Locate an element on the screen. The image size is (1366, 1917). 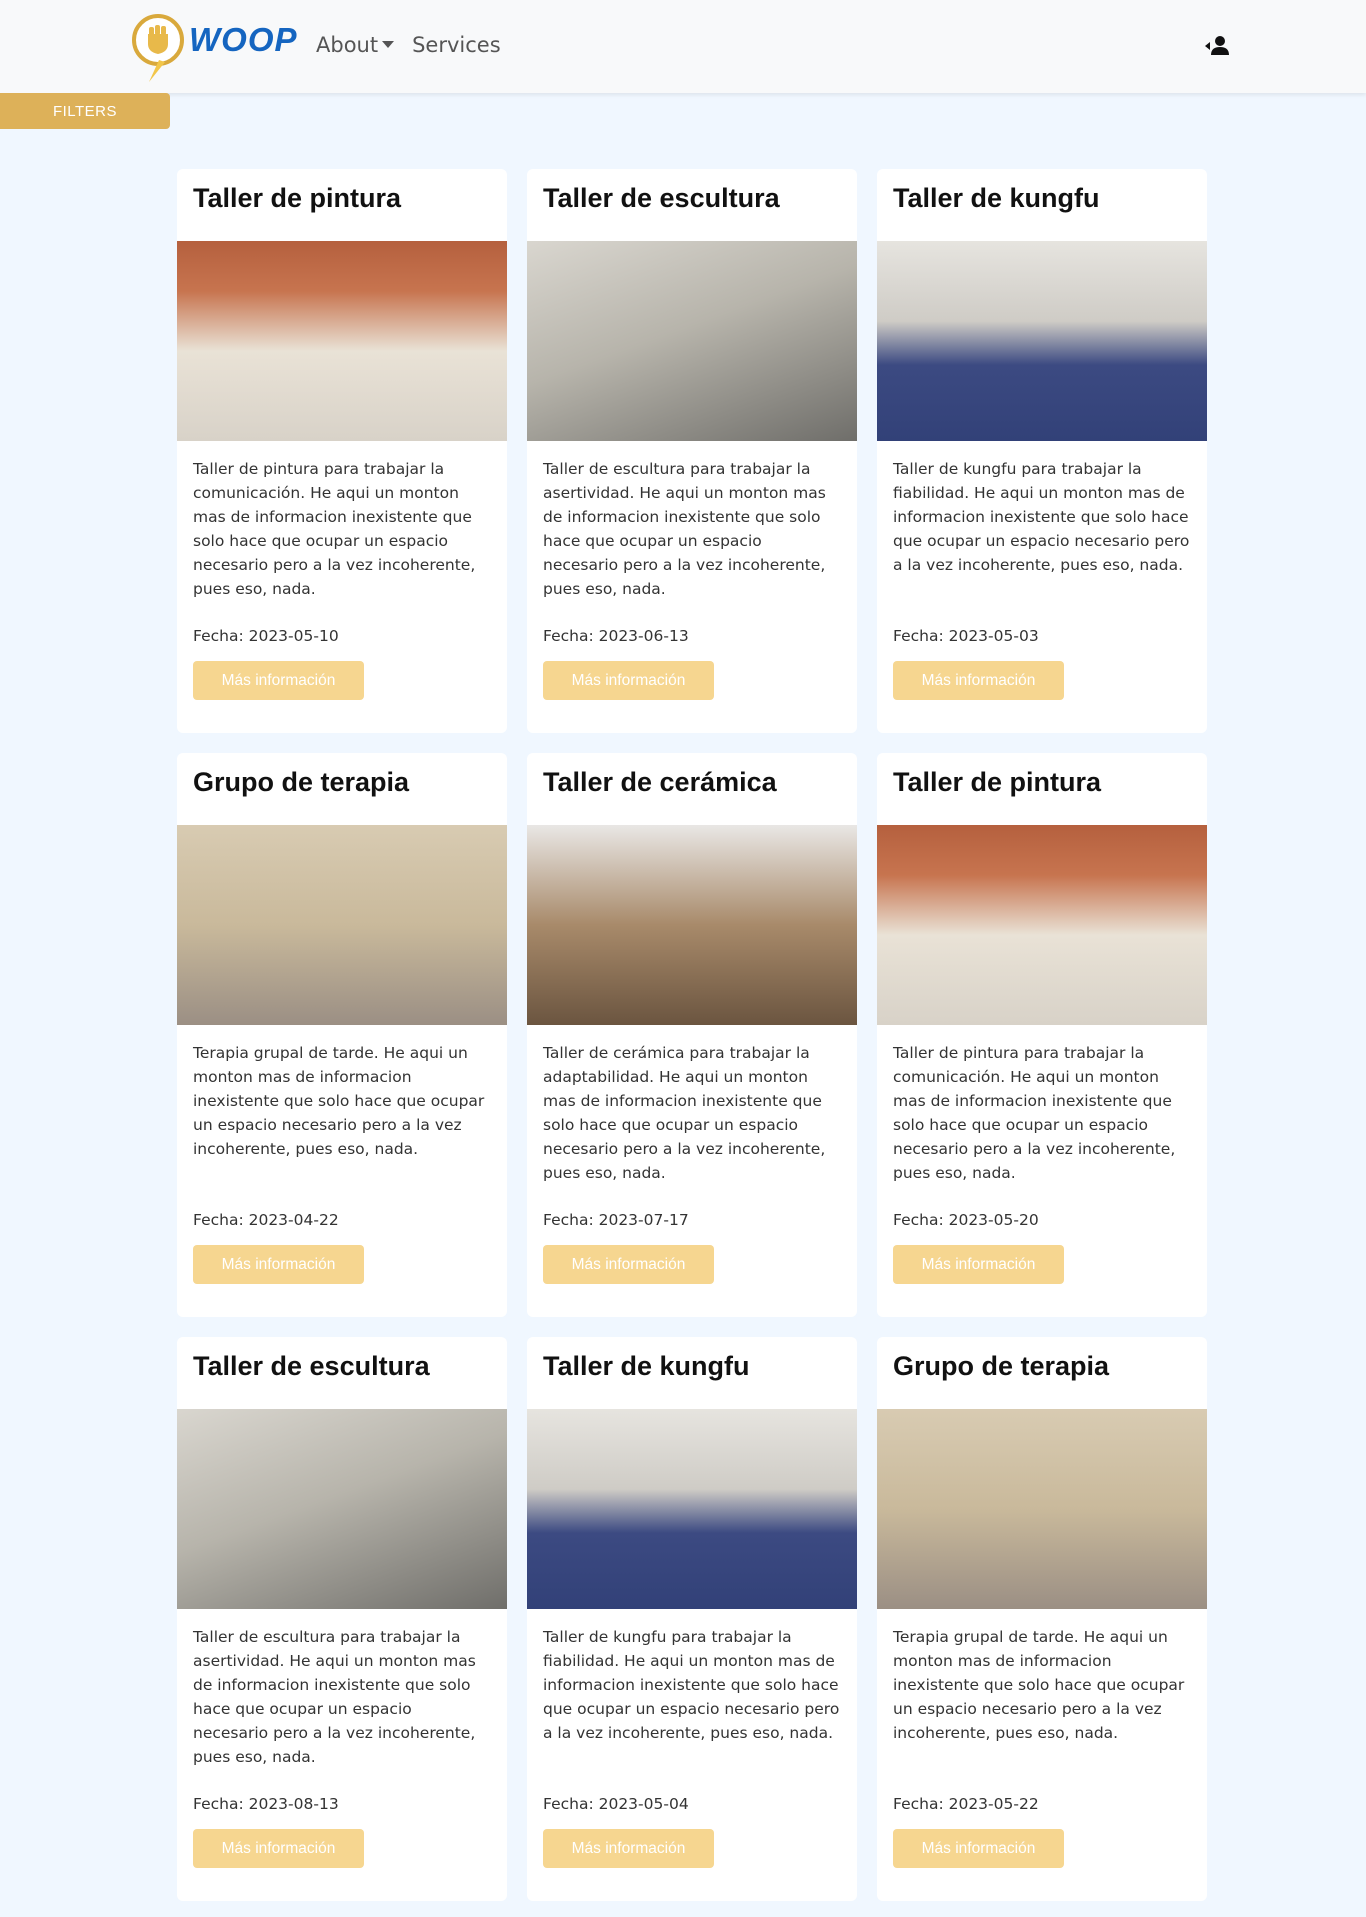
filters-button: FILTERS is located at coordinates (85, 111).